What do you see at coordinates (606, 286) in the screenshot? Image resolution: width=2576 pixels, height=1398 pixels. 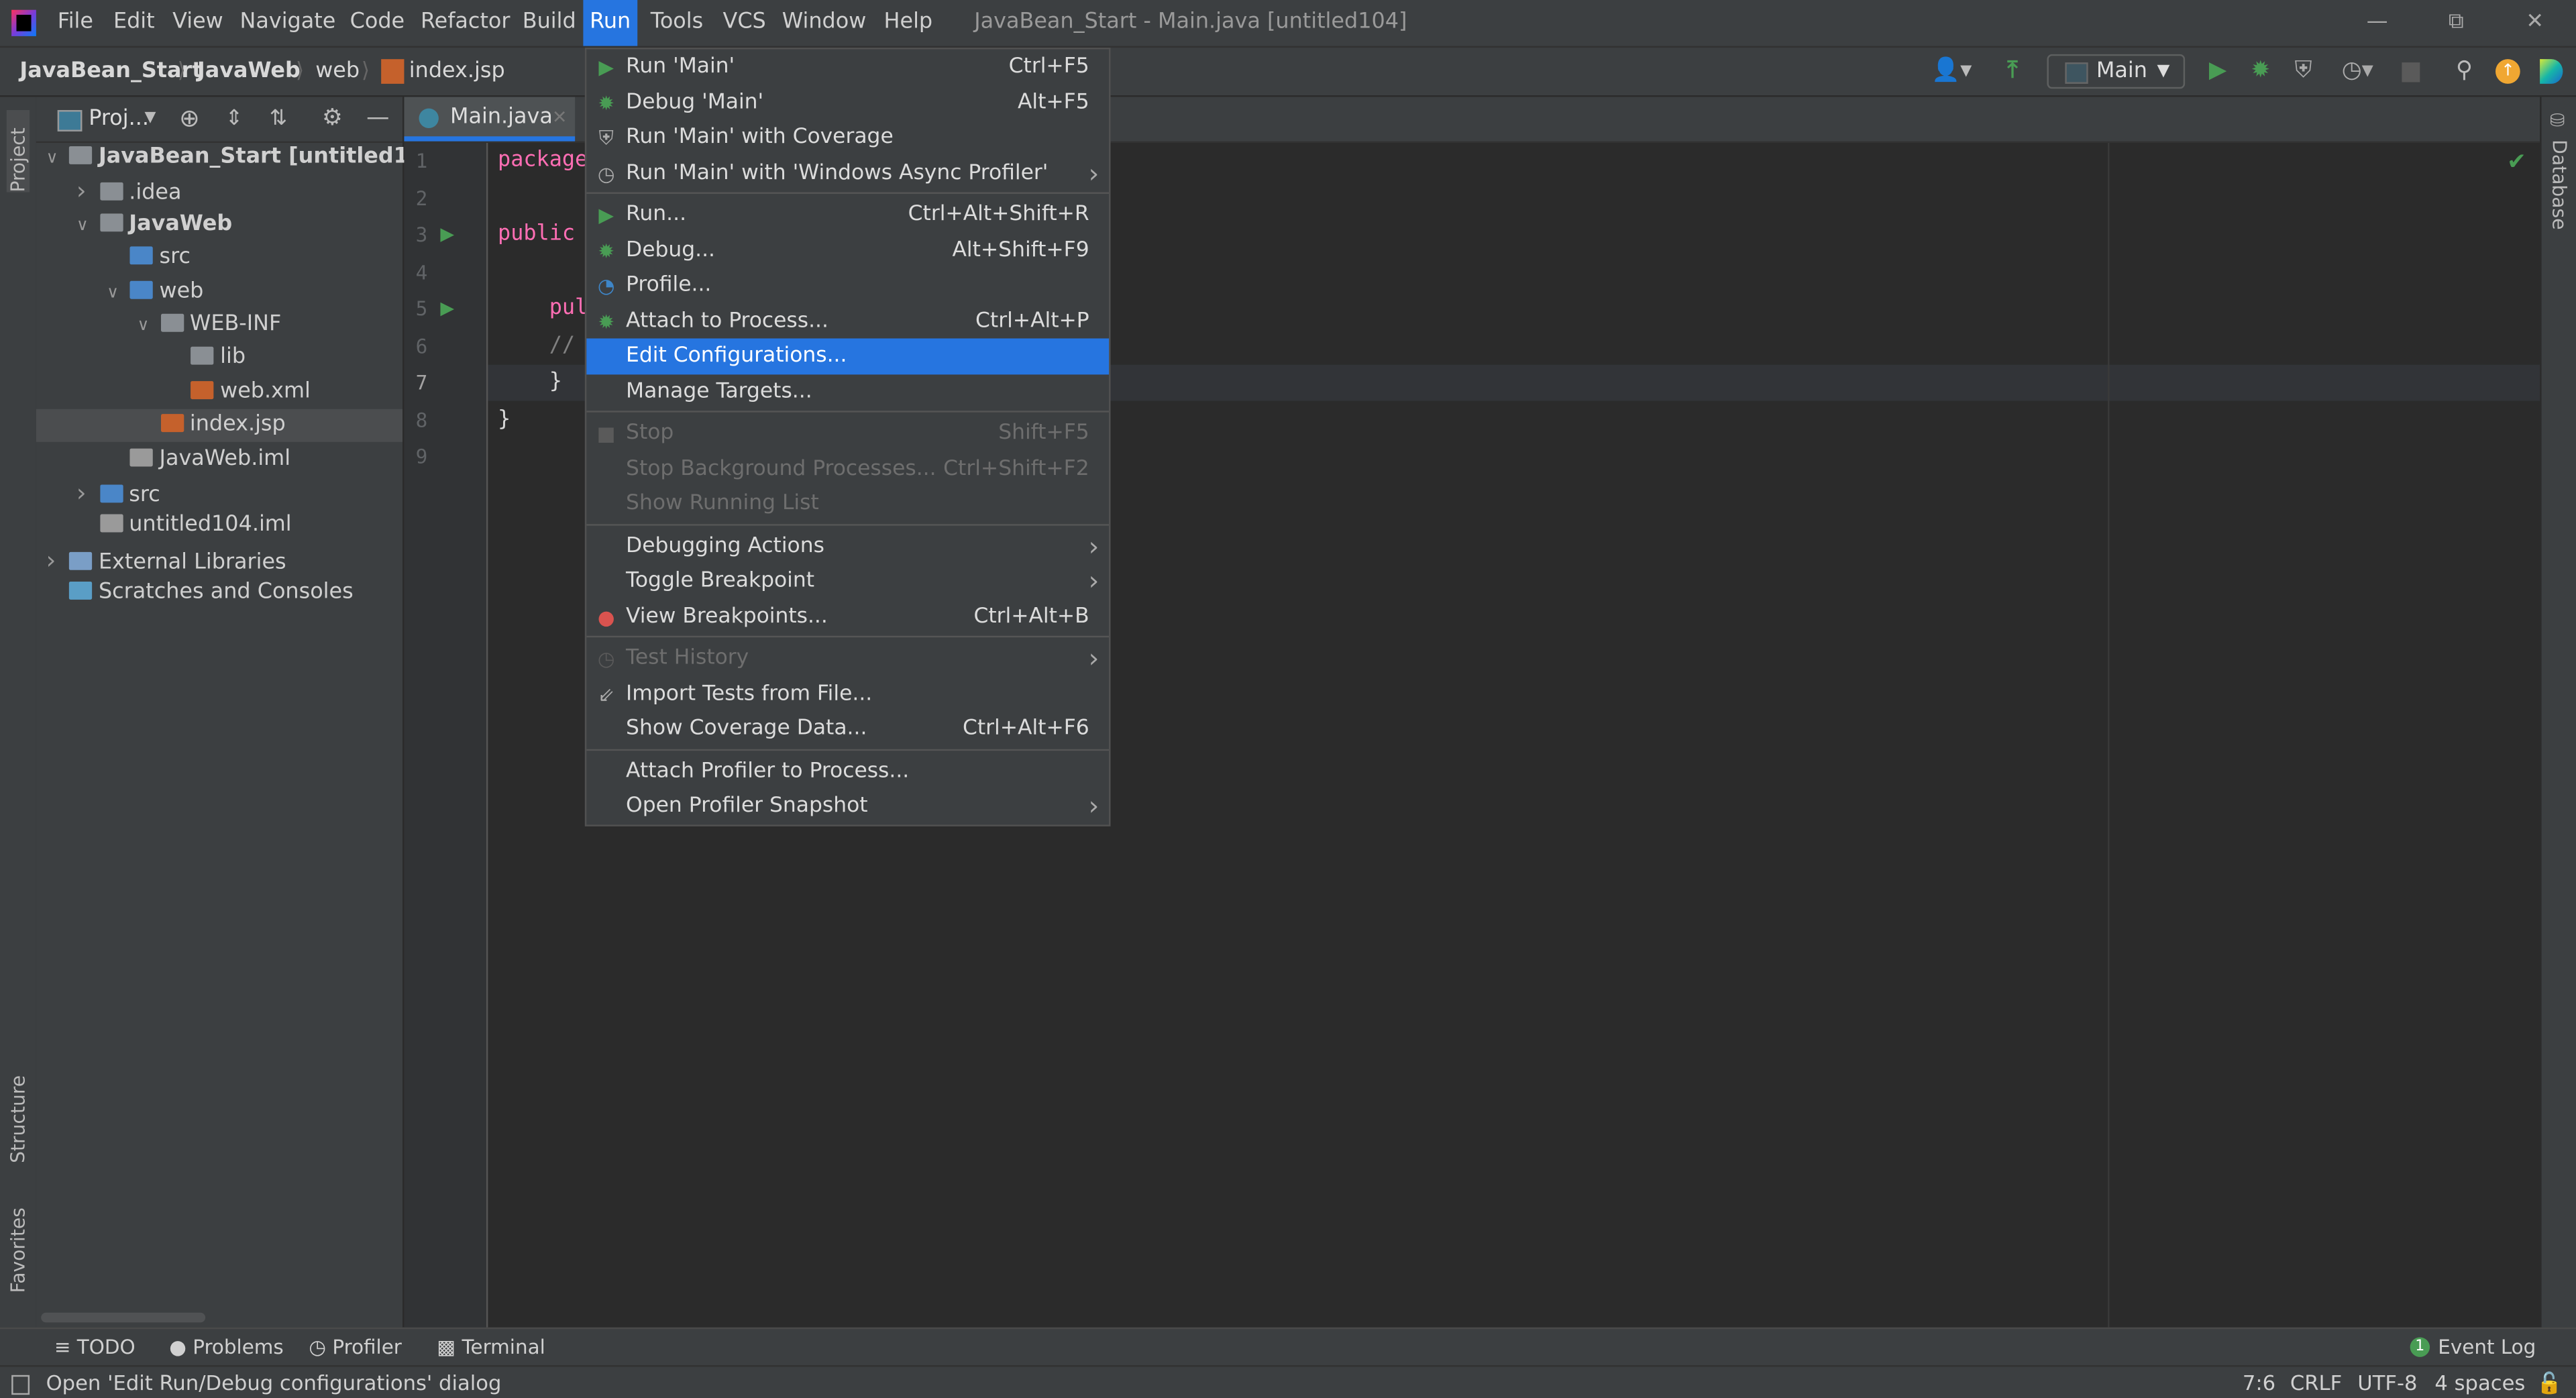 I see `profile-gauge-icon: ◔` at bounding box center [606, 286].